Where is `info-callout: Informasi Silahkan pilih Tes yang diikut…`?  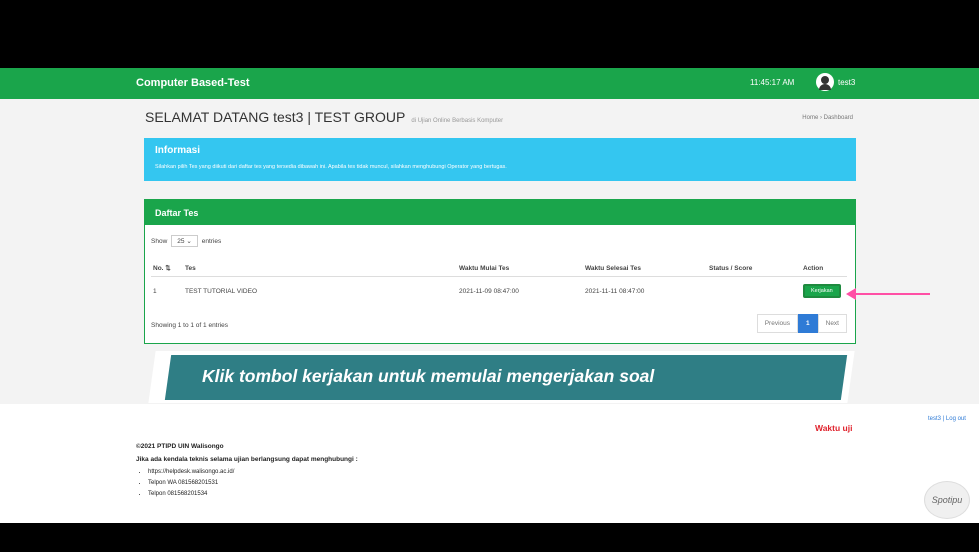 info-callout: Informasi Silahkan pilih Tes yang diikut… is located at coordinates (500, 159).